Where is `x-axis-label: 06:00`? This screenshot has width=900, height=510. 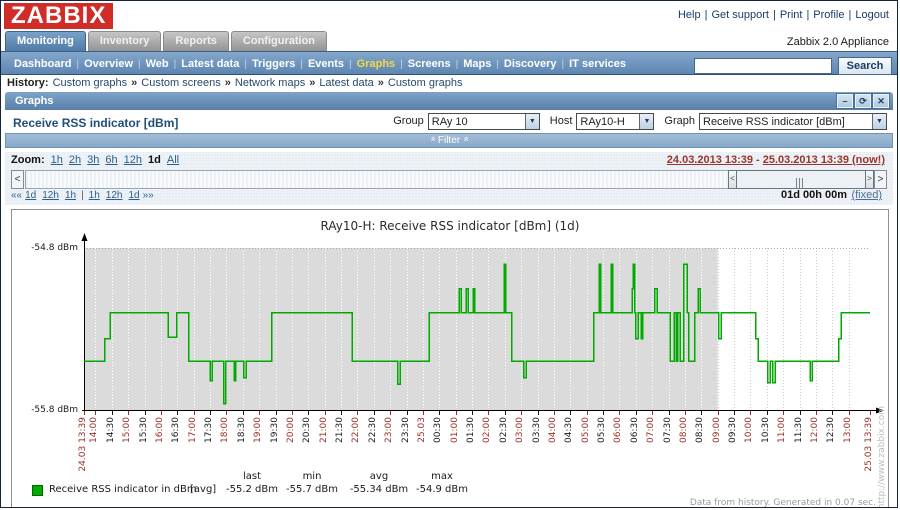 x-axis-label: 06:00 is located at coordinates (618, 430).